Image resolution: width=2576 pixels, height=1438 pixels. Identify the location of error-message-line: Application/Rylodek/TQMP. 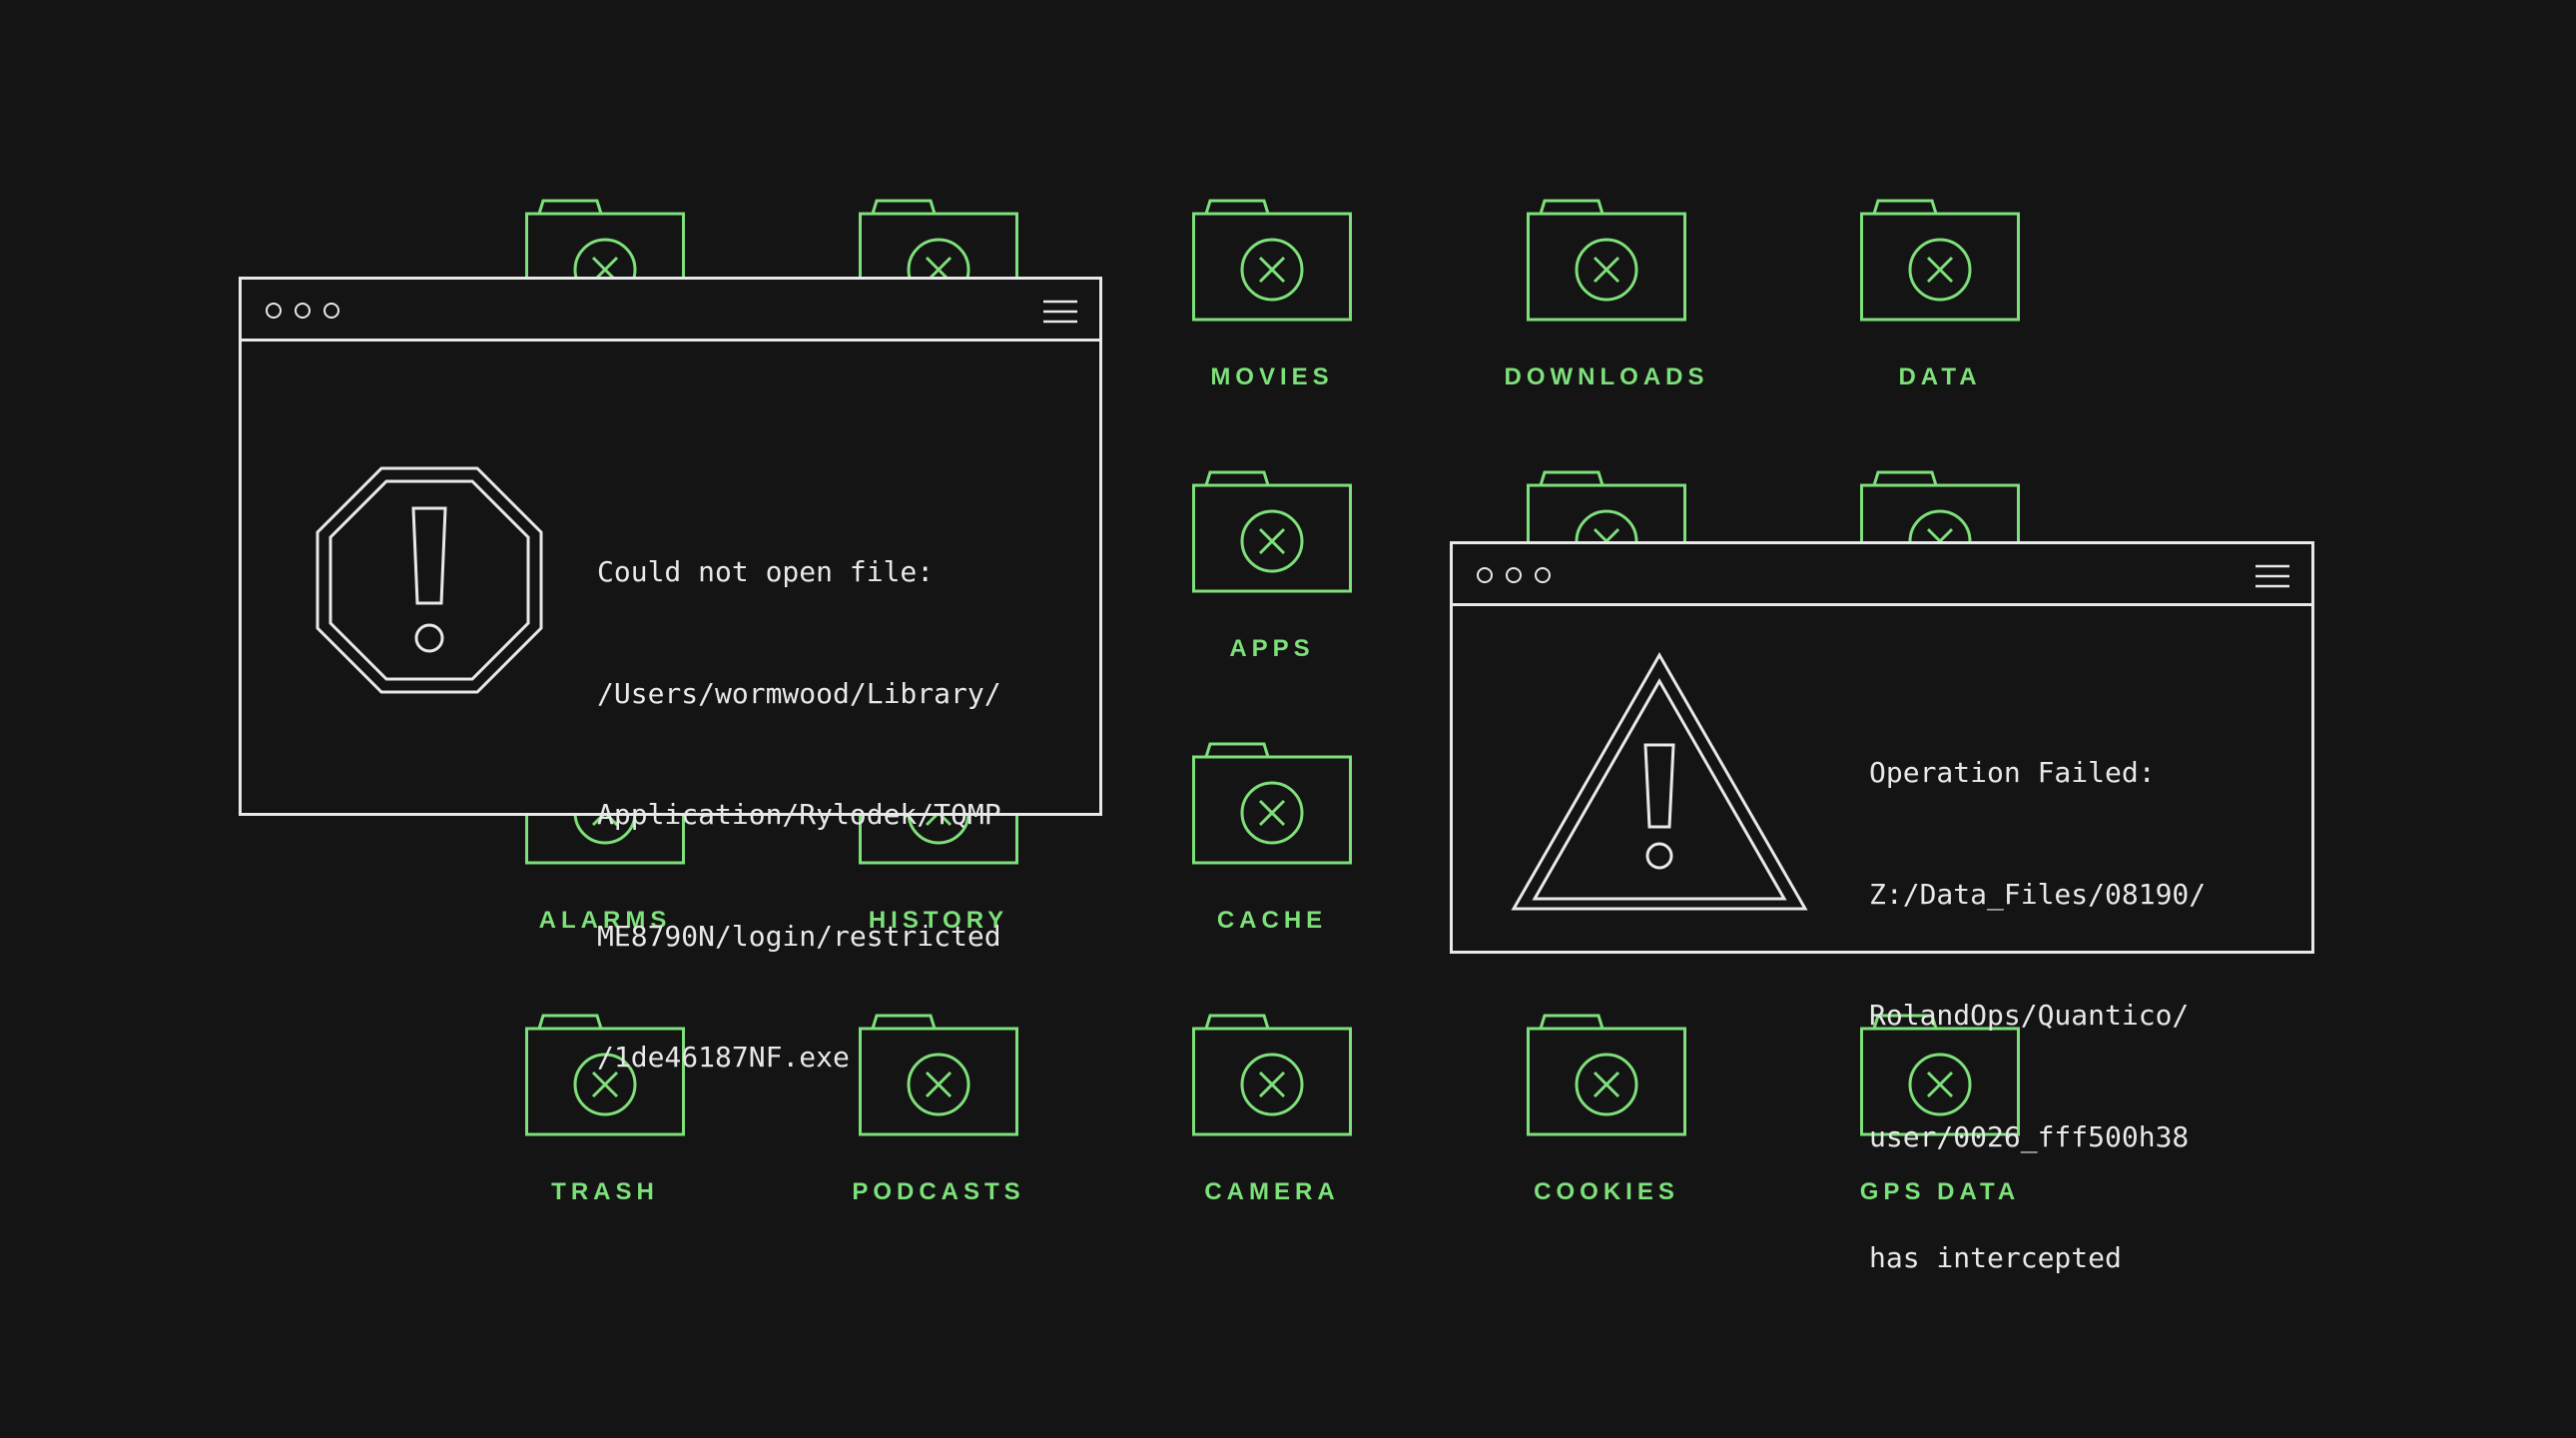
(799, 814).